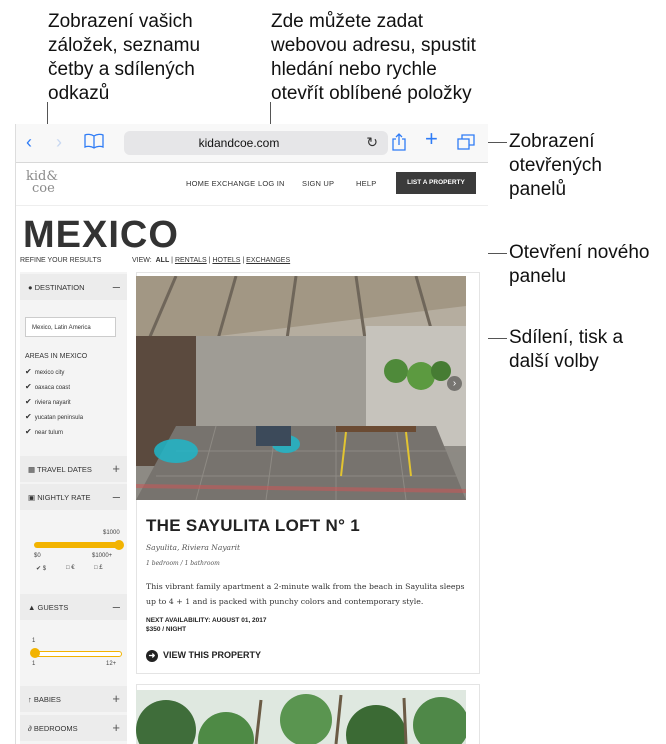 The width and height of the screenshot is (666, 744). Describe the element at coordinates (101, 235) in the screenshot. I see `page-title: MEXICO` at that location.